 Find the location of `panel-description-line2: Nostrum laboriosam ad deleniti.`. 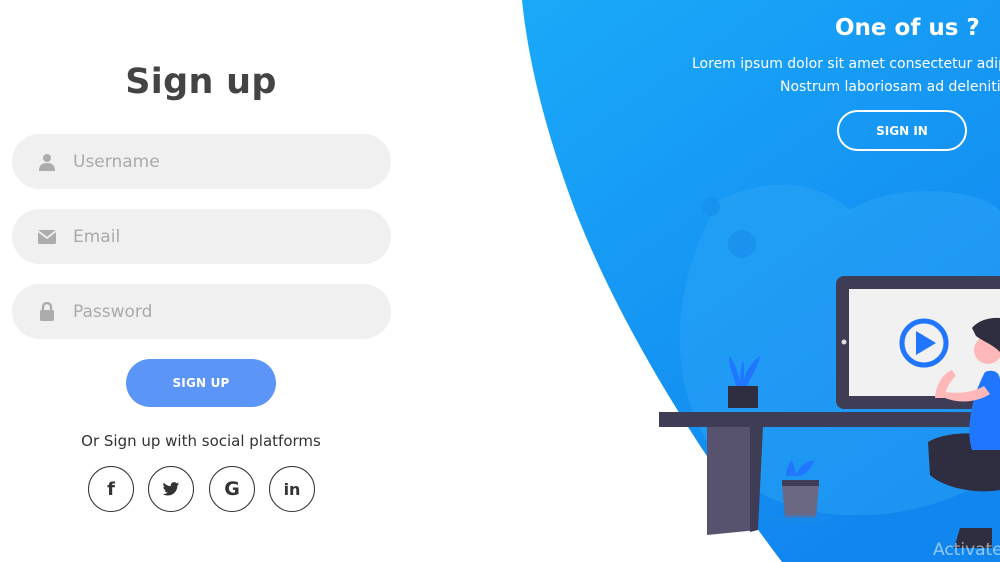

panel-description-line2: Nostrum laboriosam ad deleniti. is located at coordinates (890, 87).